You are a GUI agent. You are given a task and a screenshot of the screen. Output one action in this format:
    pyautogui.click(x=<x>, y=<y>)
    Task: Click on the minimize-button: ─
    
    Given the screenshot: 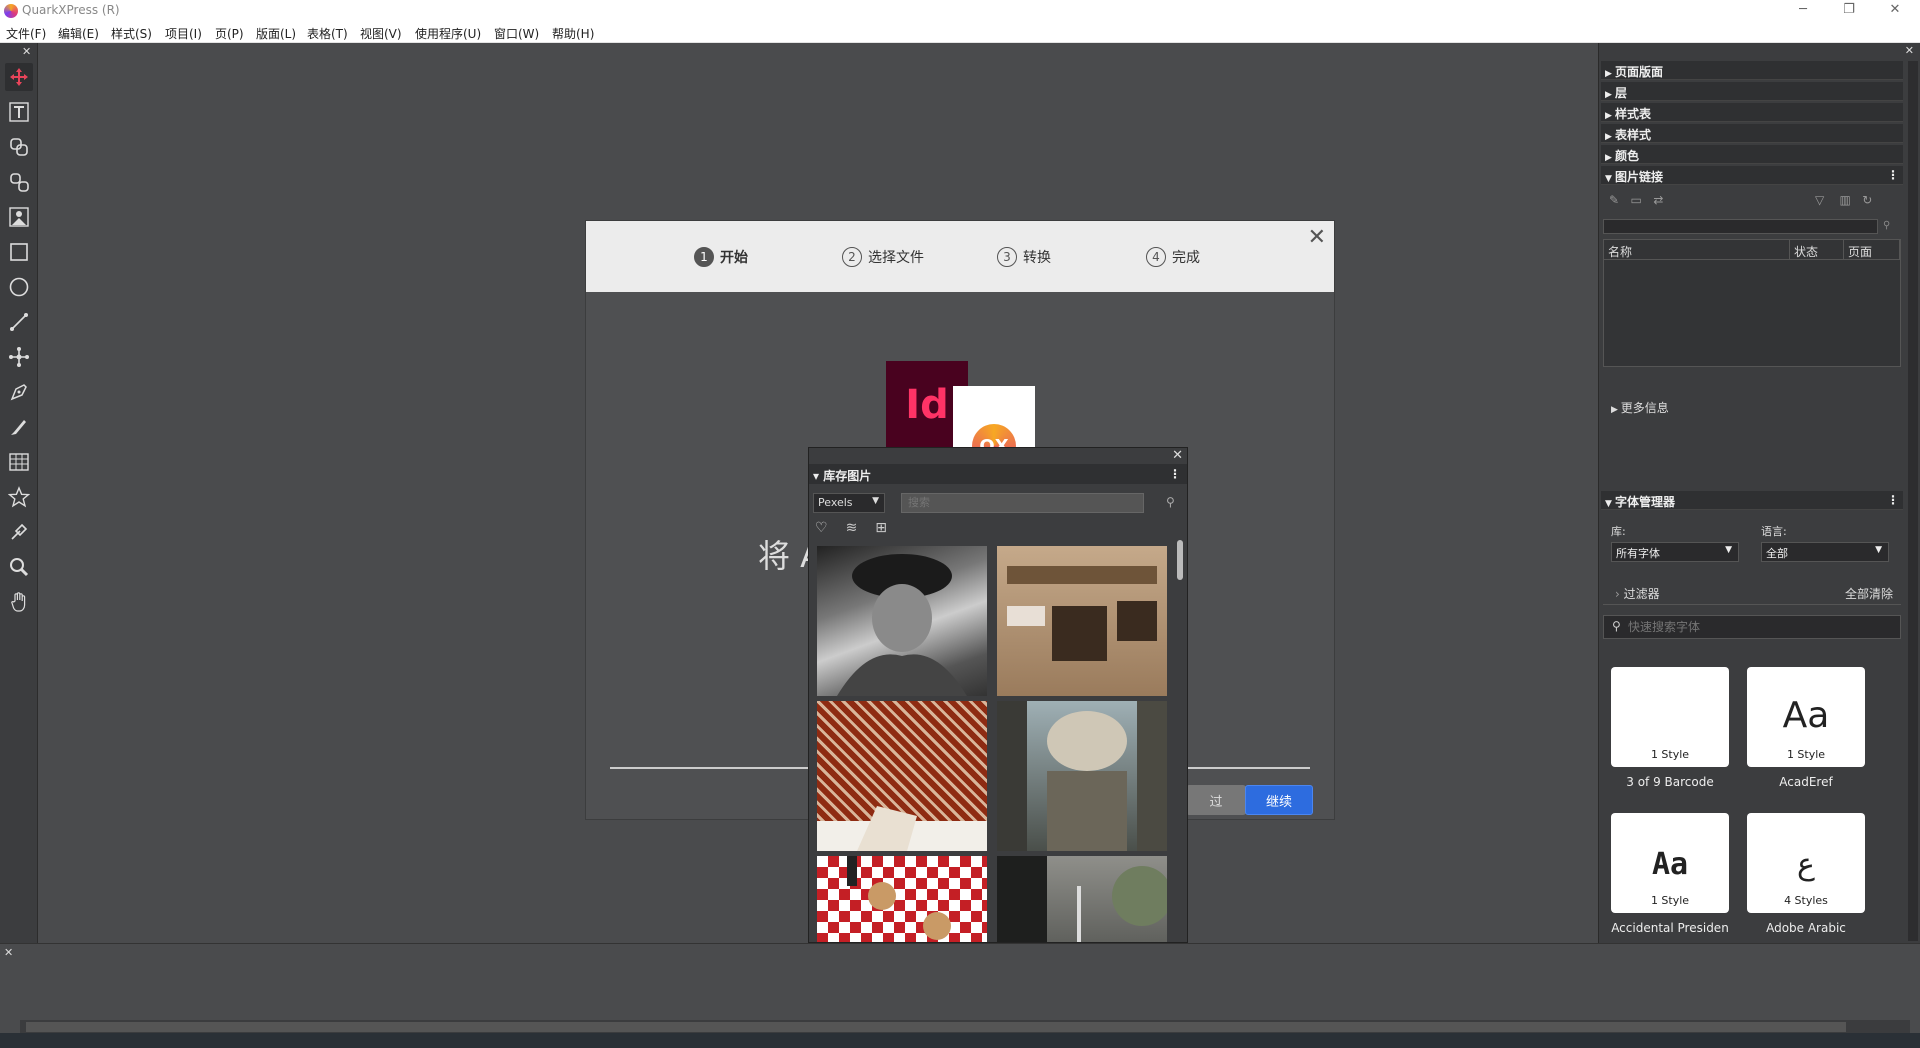 What is the action you would take?
    pyautogui.click(x=1803, y=11)
    